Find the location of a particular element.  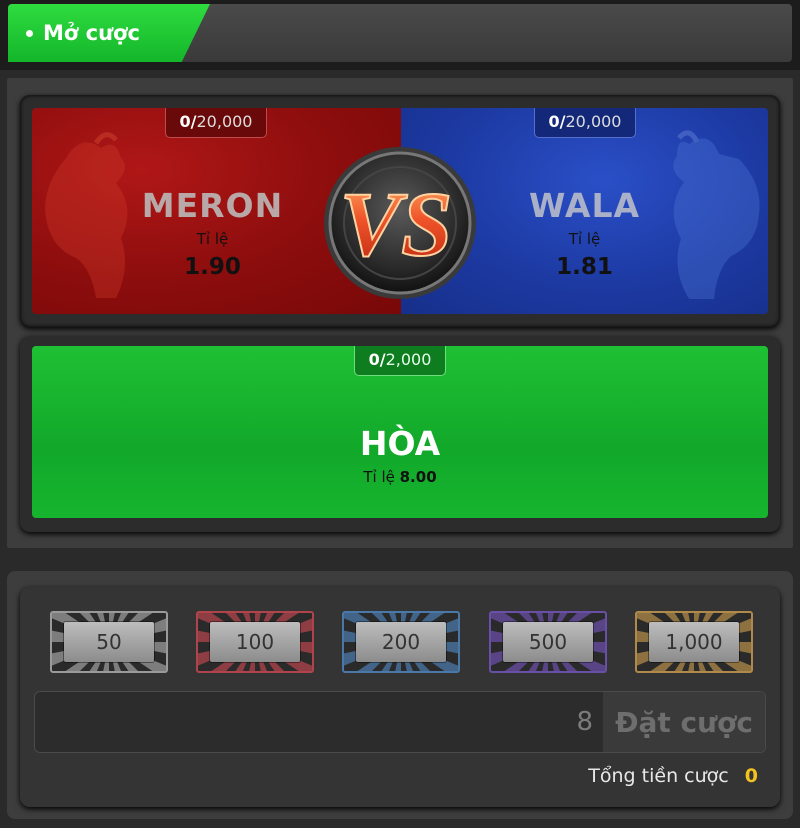

chip-label: 100 is located at coordinates (255, 642).